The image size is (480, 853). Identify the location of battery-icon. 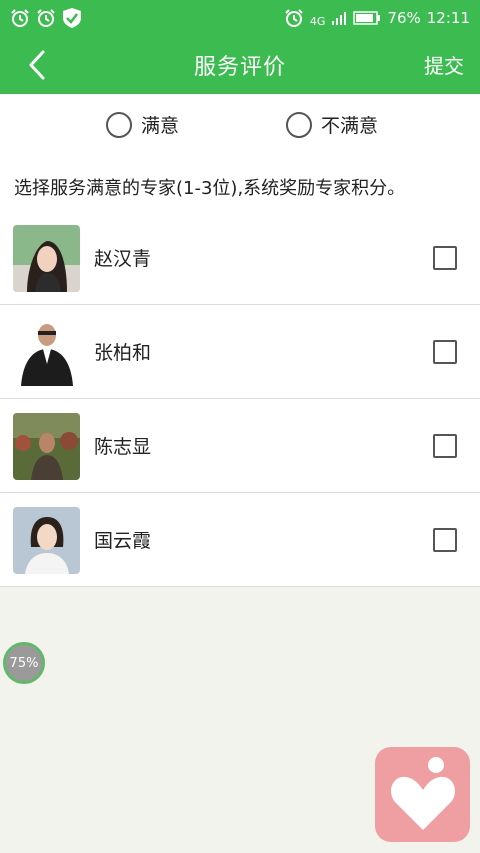
(367, 18).